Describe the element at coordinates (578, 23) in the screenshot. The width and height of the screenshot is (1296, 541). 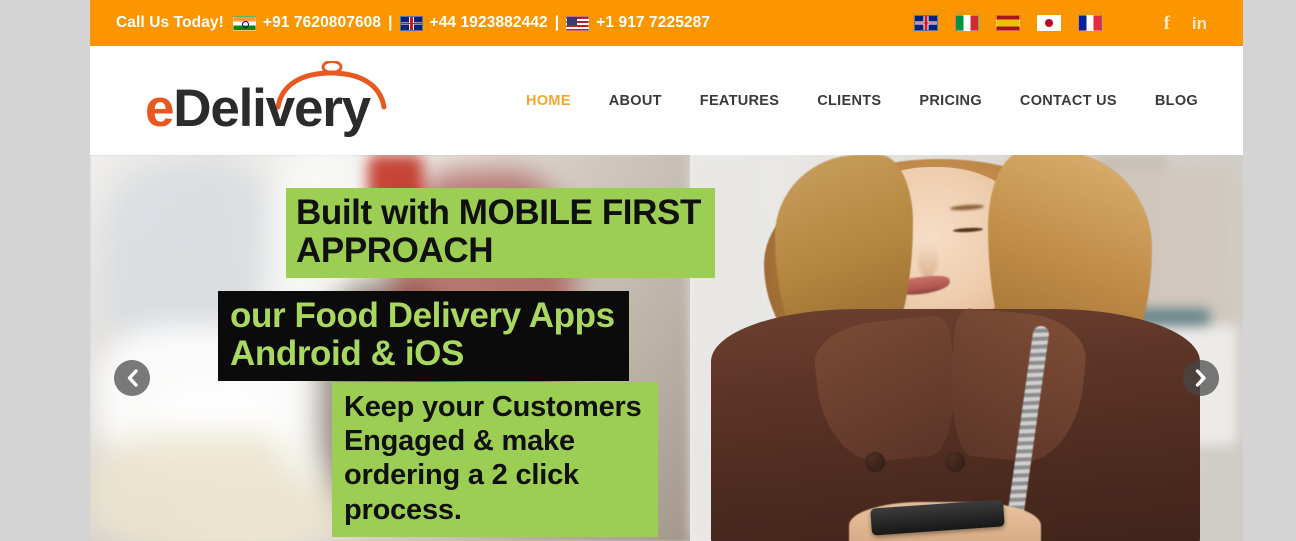
I see `usa-flag-icon` at that location.